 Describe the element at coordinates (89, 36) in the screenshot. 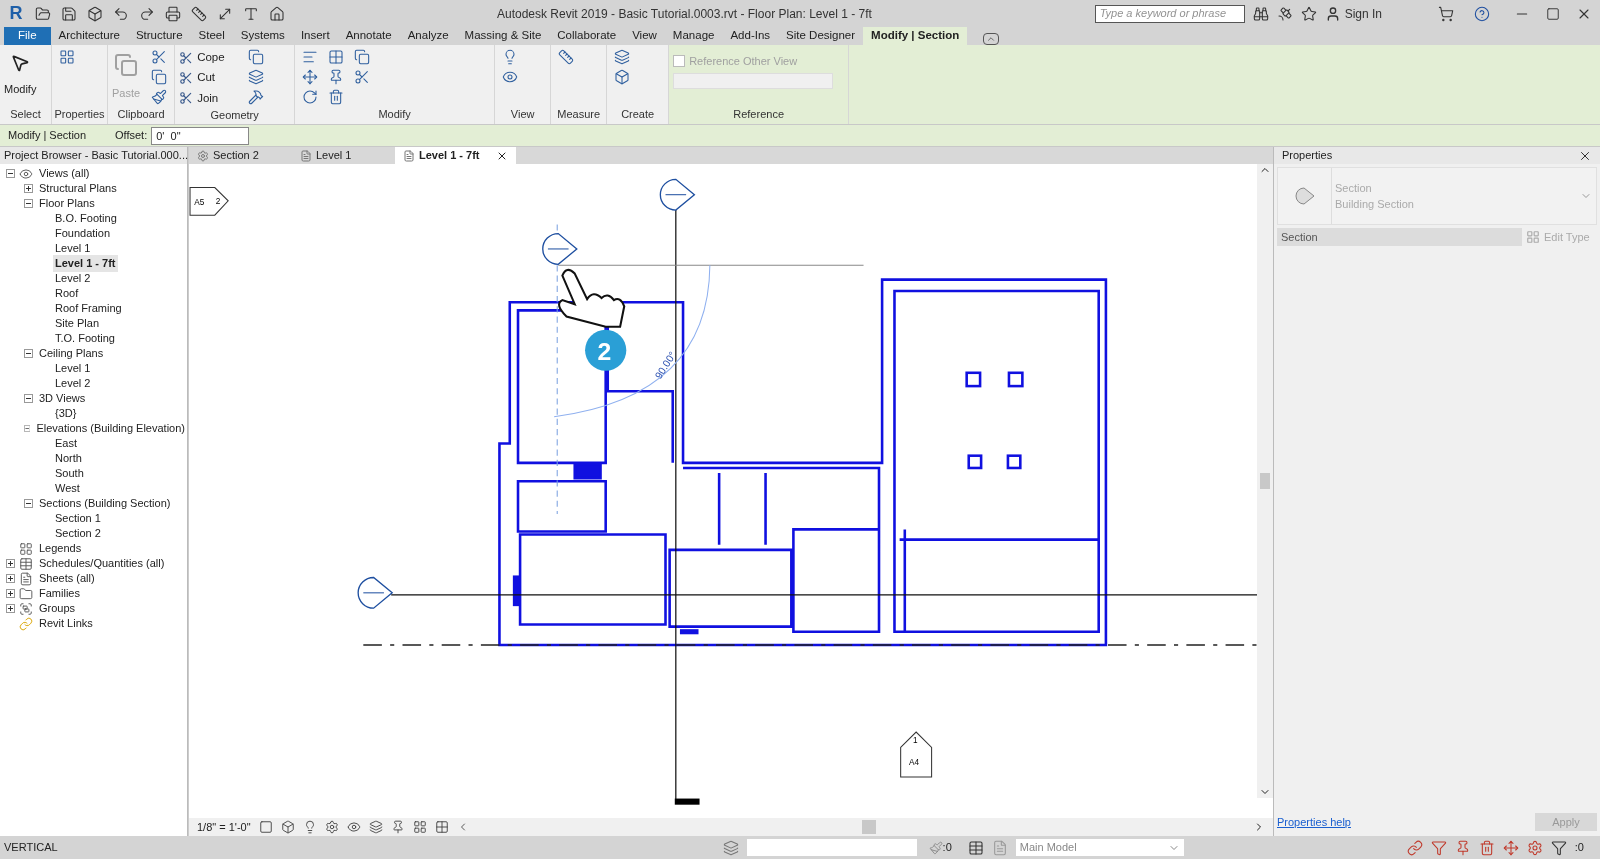

I see `ribbon-tab: Architecture` at that location.